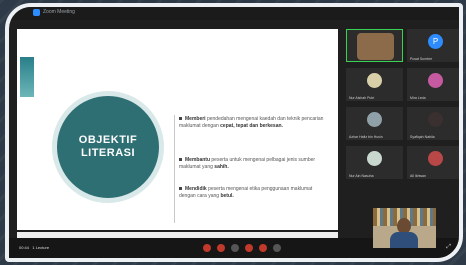 The height and width of the screenshot is (265, 466). I want to click on participant-tile: Ali Ikhwan, so click(433, 162).